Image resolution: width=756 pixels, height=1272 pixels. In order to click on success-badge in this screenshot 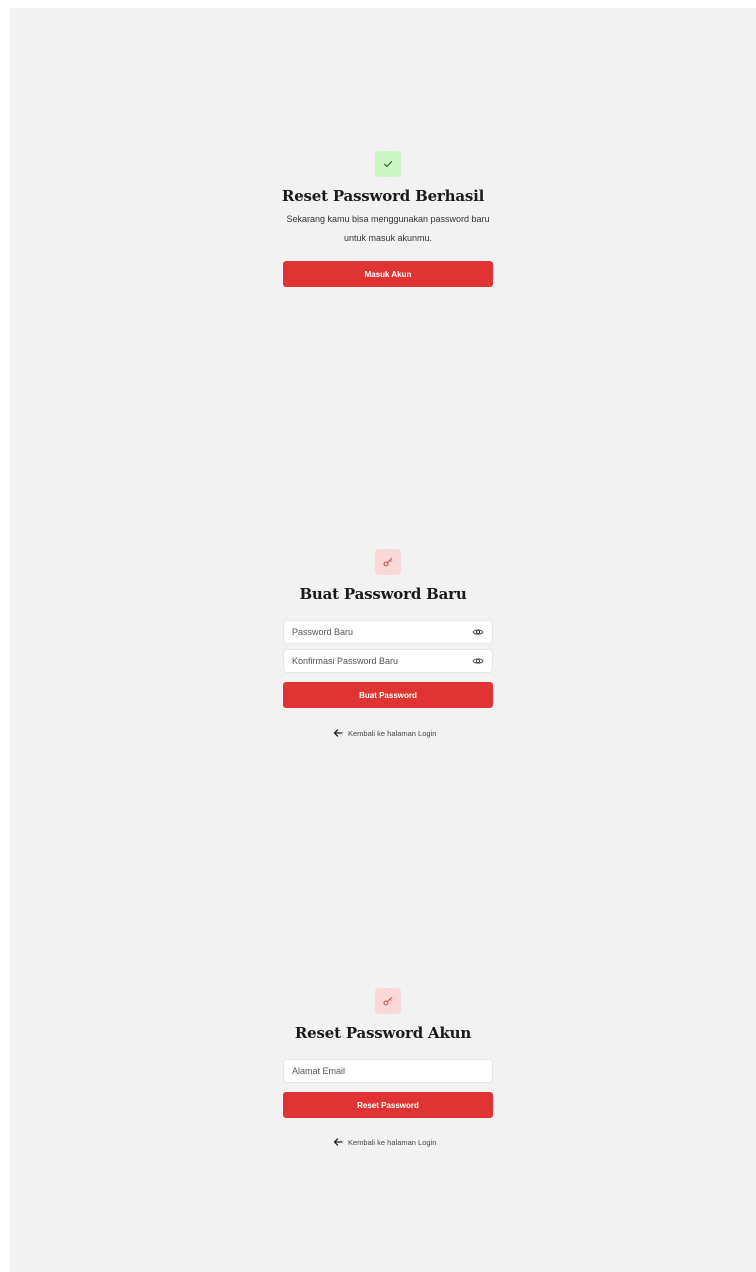, I will do `click(388, 164)`.